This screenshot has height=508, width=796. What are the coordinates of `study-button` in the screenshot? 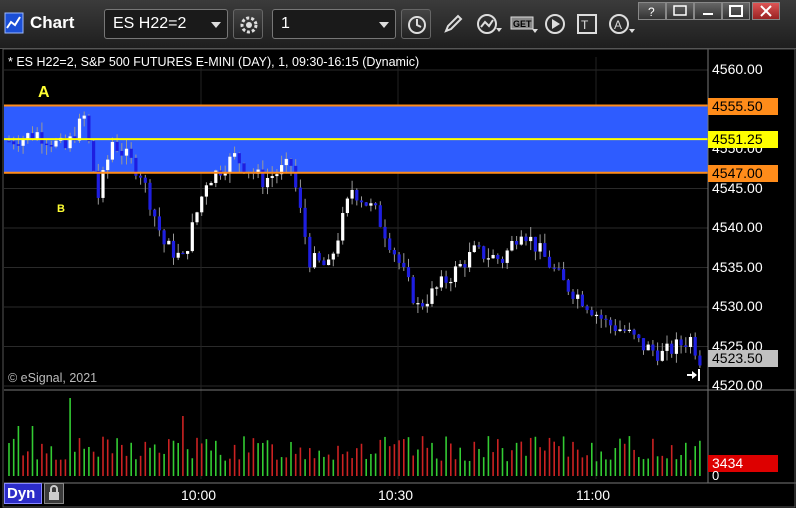 It's located at (487, 24).